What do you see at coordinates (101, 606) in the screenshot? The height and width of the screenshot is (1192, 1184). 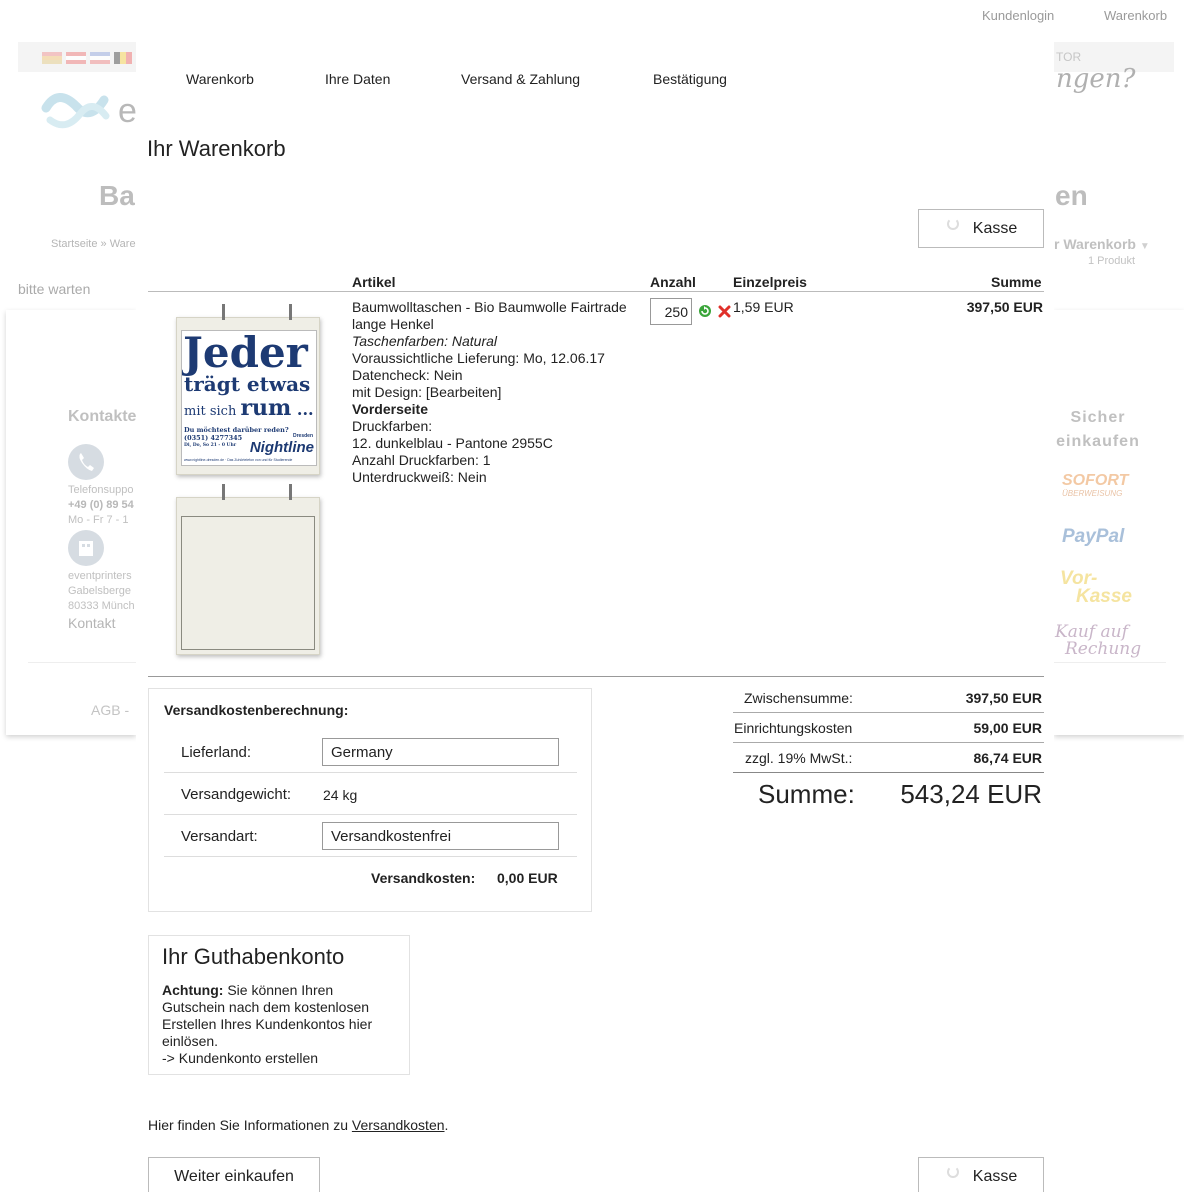 I see `company-city: 80333 Münch` at bounding box center [101, 606].